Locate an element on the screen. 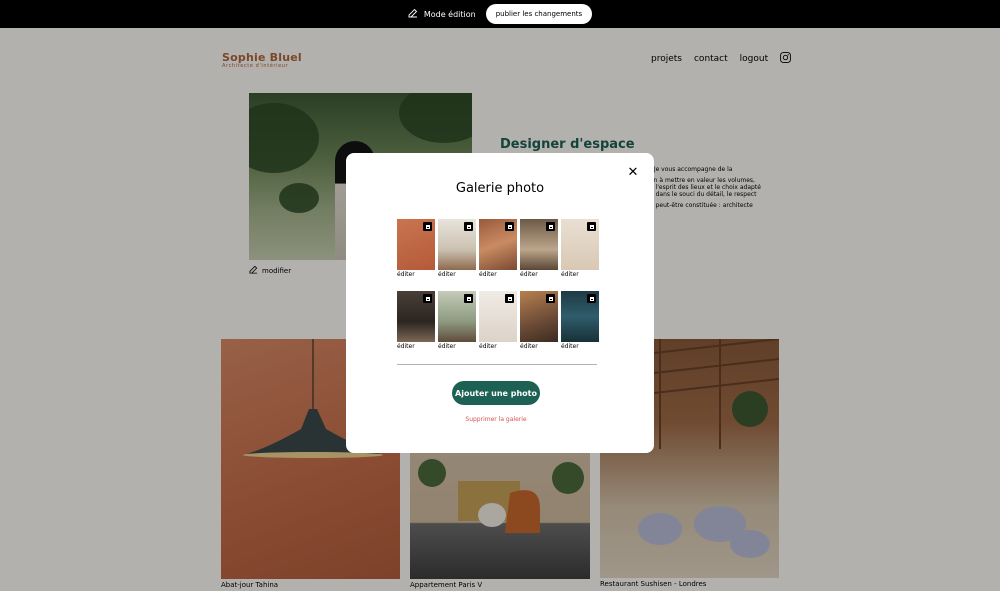  edit-mode-bar: Mode édition publier les changements is located at coordinates (500, 14).